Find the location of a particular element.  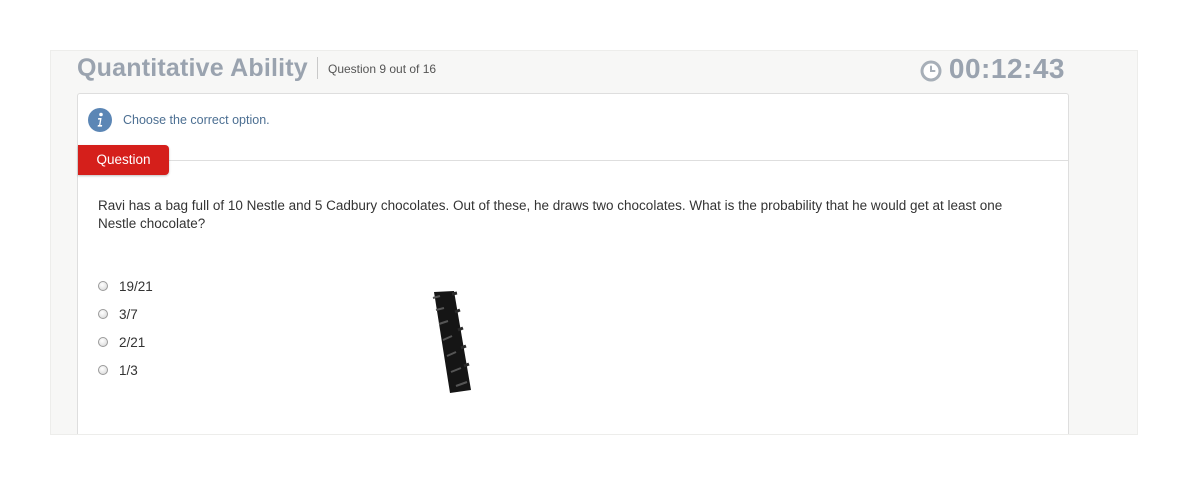

option-1: 19/21 is located at coordinates (125, 286).